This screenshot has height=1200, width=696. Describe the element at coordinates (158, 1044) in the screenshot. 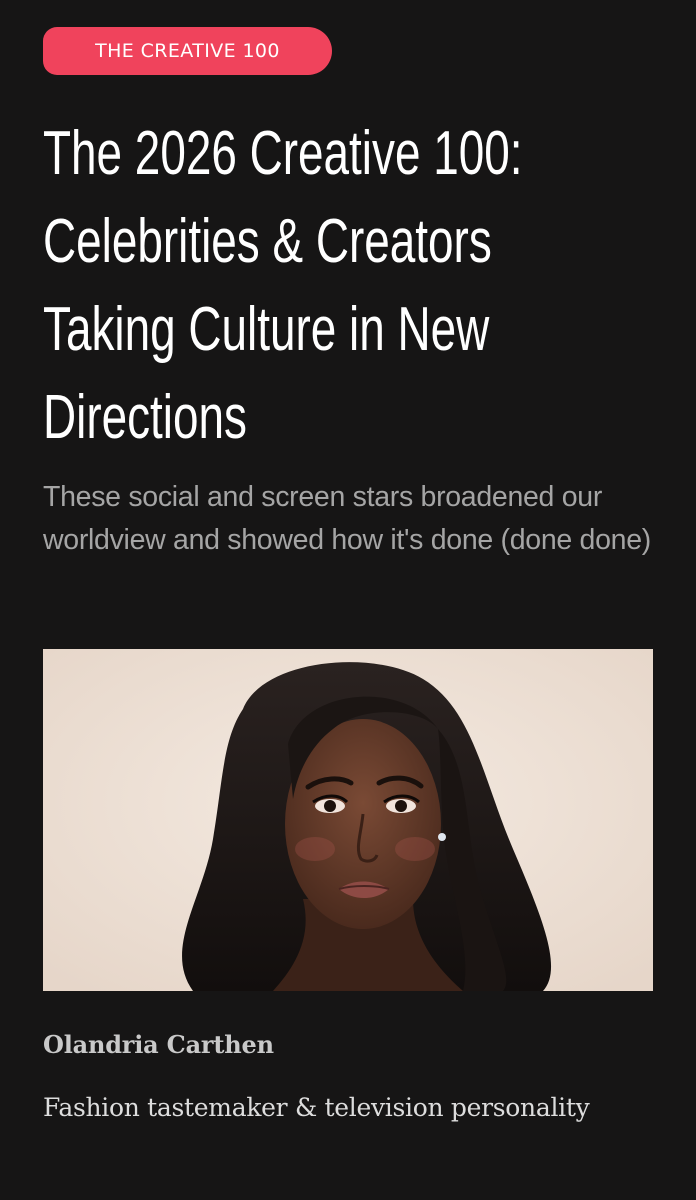

I see `feature-name: Olandria Carthen` at that location.